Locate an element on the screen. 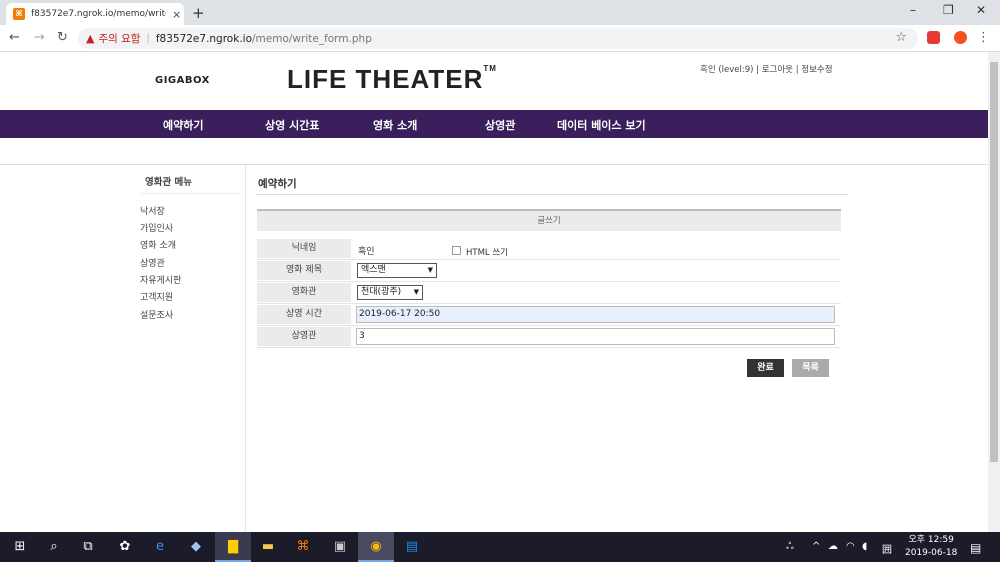 The width and height of the screenshot is (1000, 562). volume-icon: ◖ is located at coordinates (864, 546).